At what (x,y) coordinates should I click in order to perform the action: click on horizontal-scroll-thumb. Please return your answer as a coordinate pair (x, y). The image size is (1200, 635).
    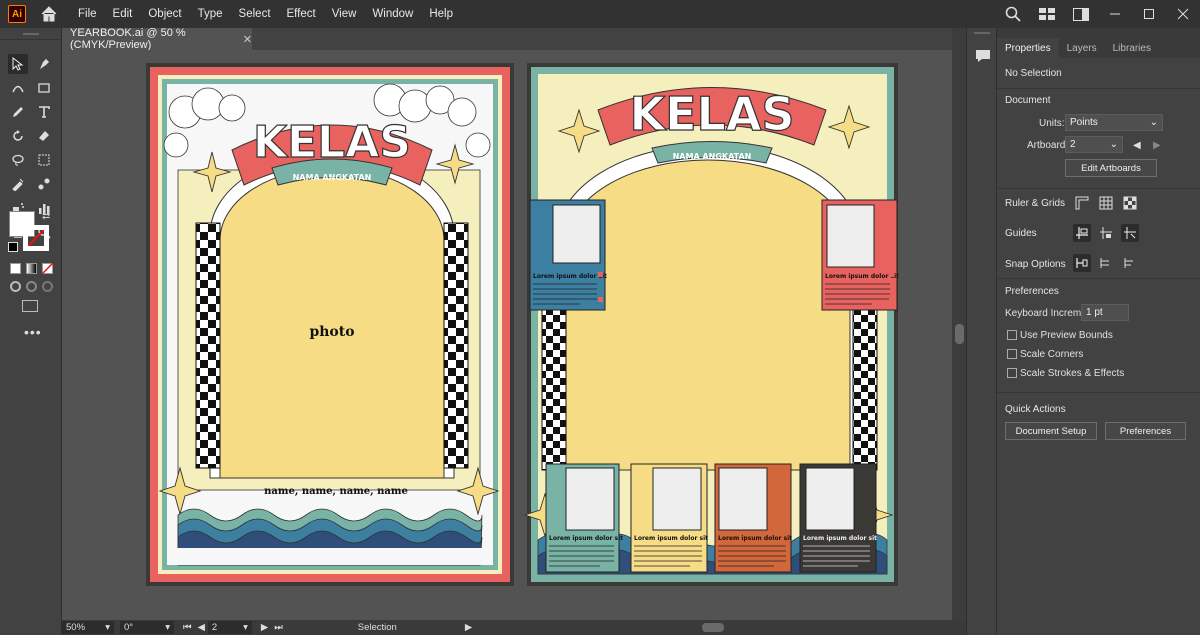
    Looking at the image, I should click on (713, 627).